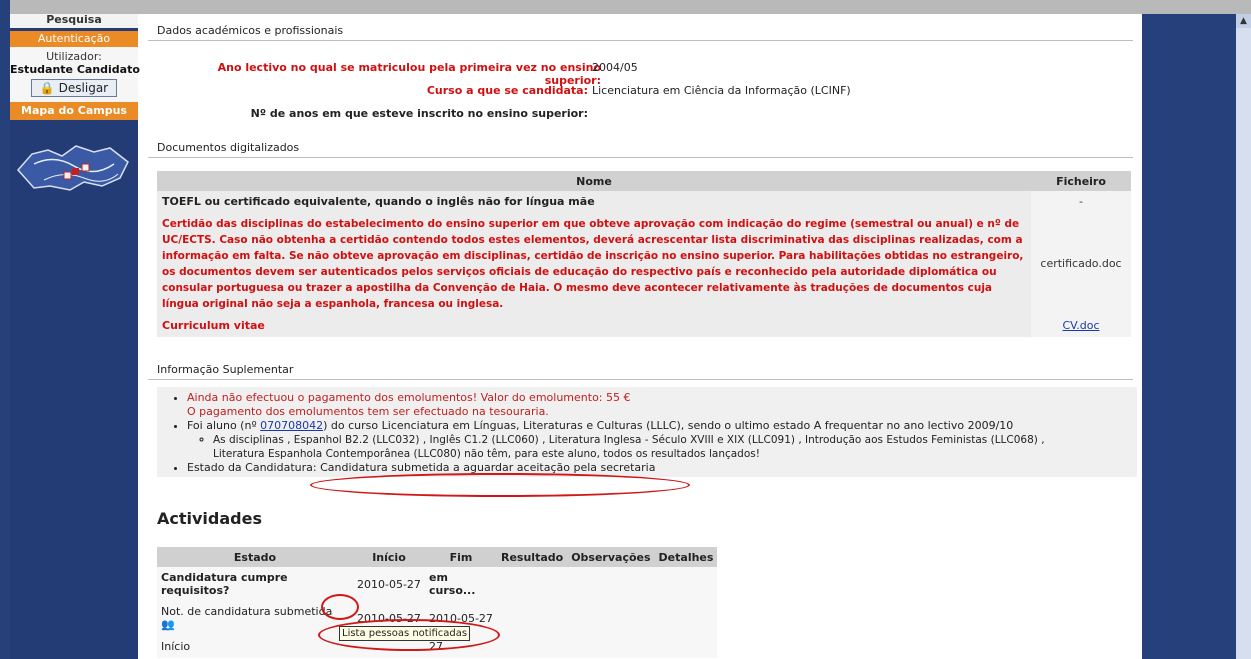  Describe the element at coordinates (83, 88) in the screenshot. I see `logout-label: Desligar` at that location.